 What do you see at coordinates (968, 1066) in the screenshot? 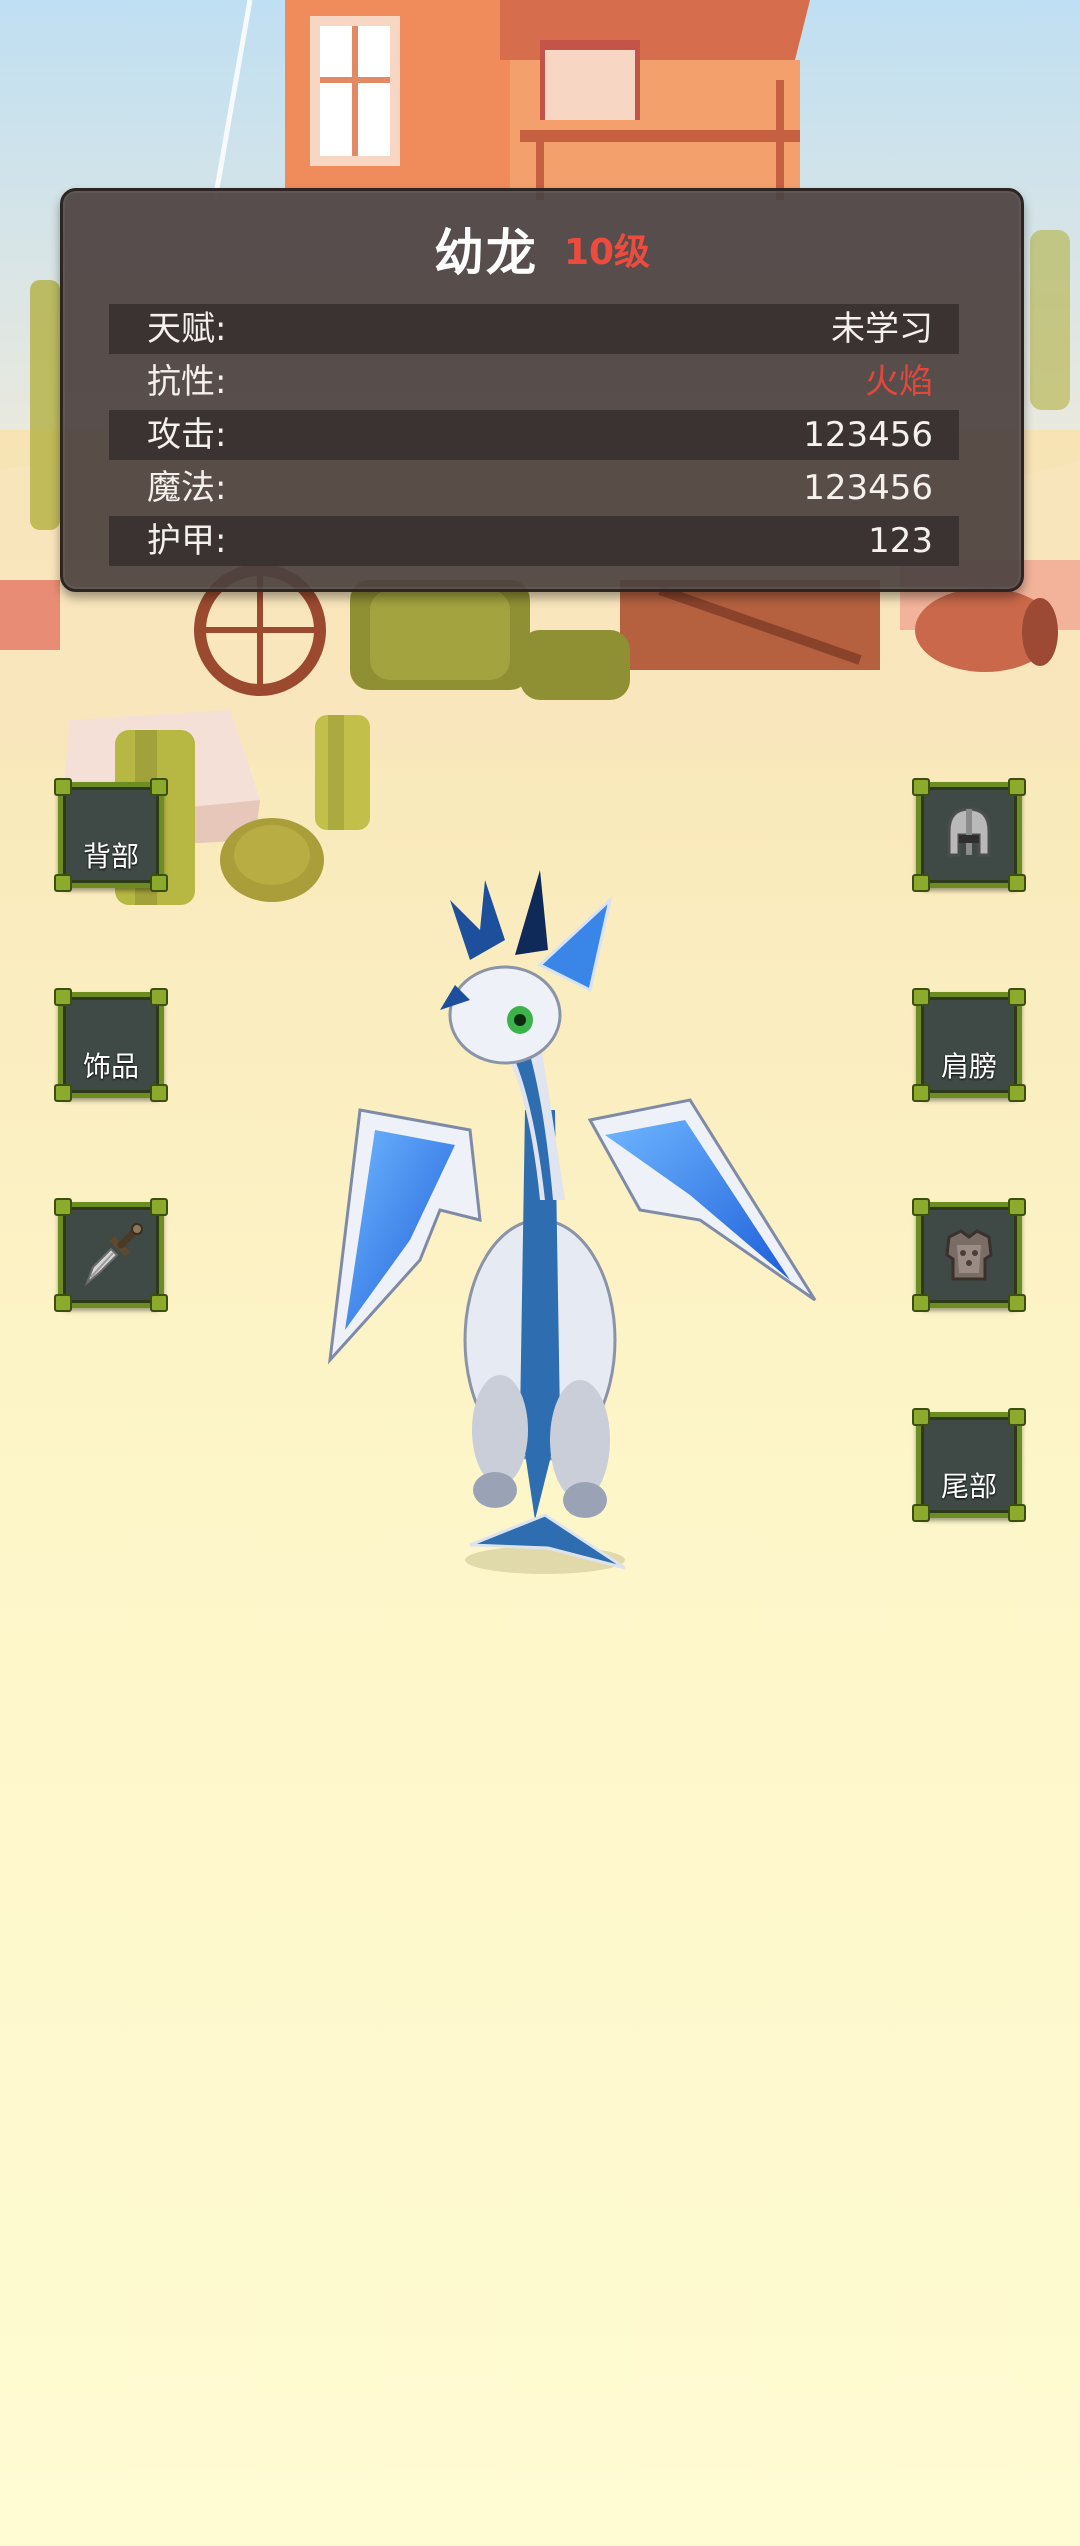
I see `slot-label: 肩膀` at bounding box center [968, 1066].